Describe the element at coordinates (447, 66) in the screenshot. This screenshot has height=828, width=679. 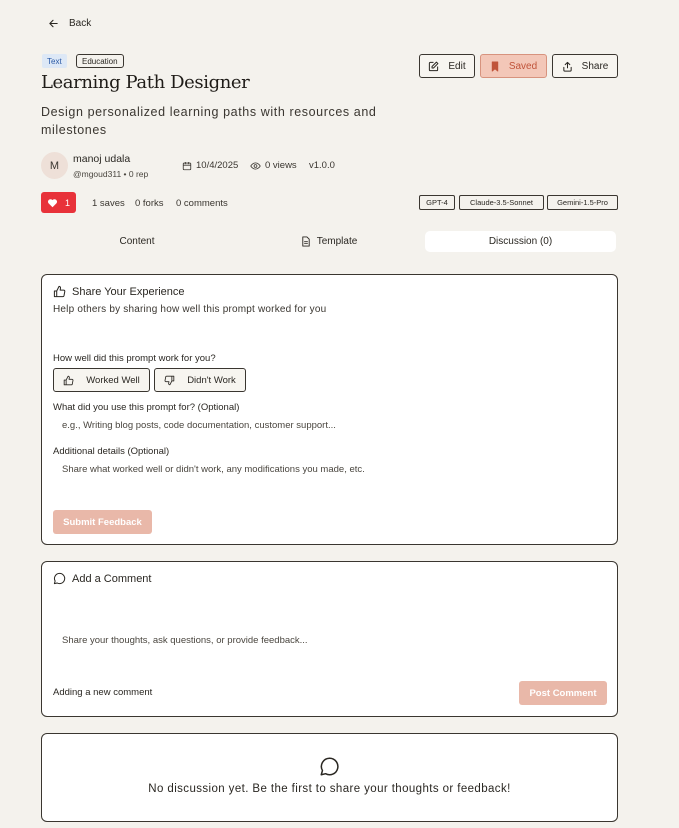
I see `edit-button: Edit` at that location.